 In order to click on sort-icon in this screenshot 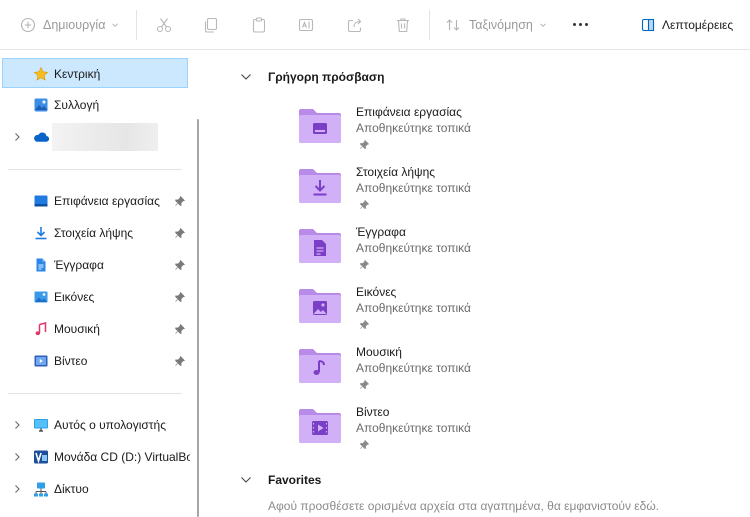, I will do `click(453, 25)`.